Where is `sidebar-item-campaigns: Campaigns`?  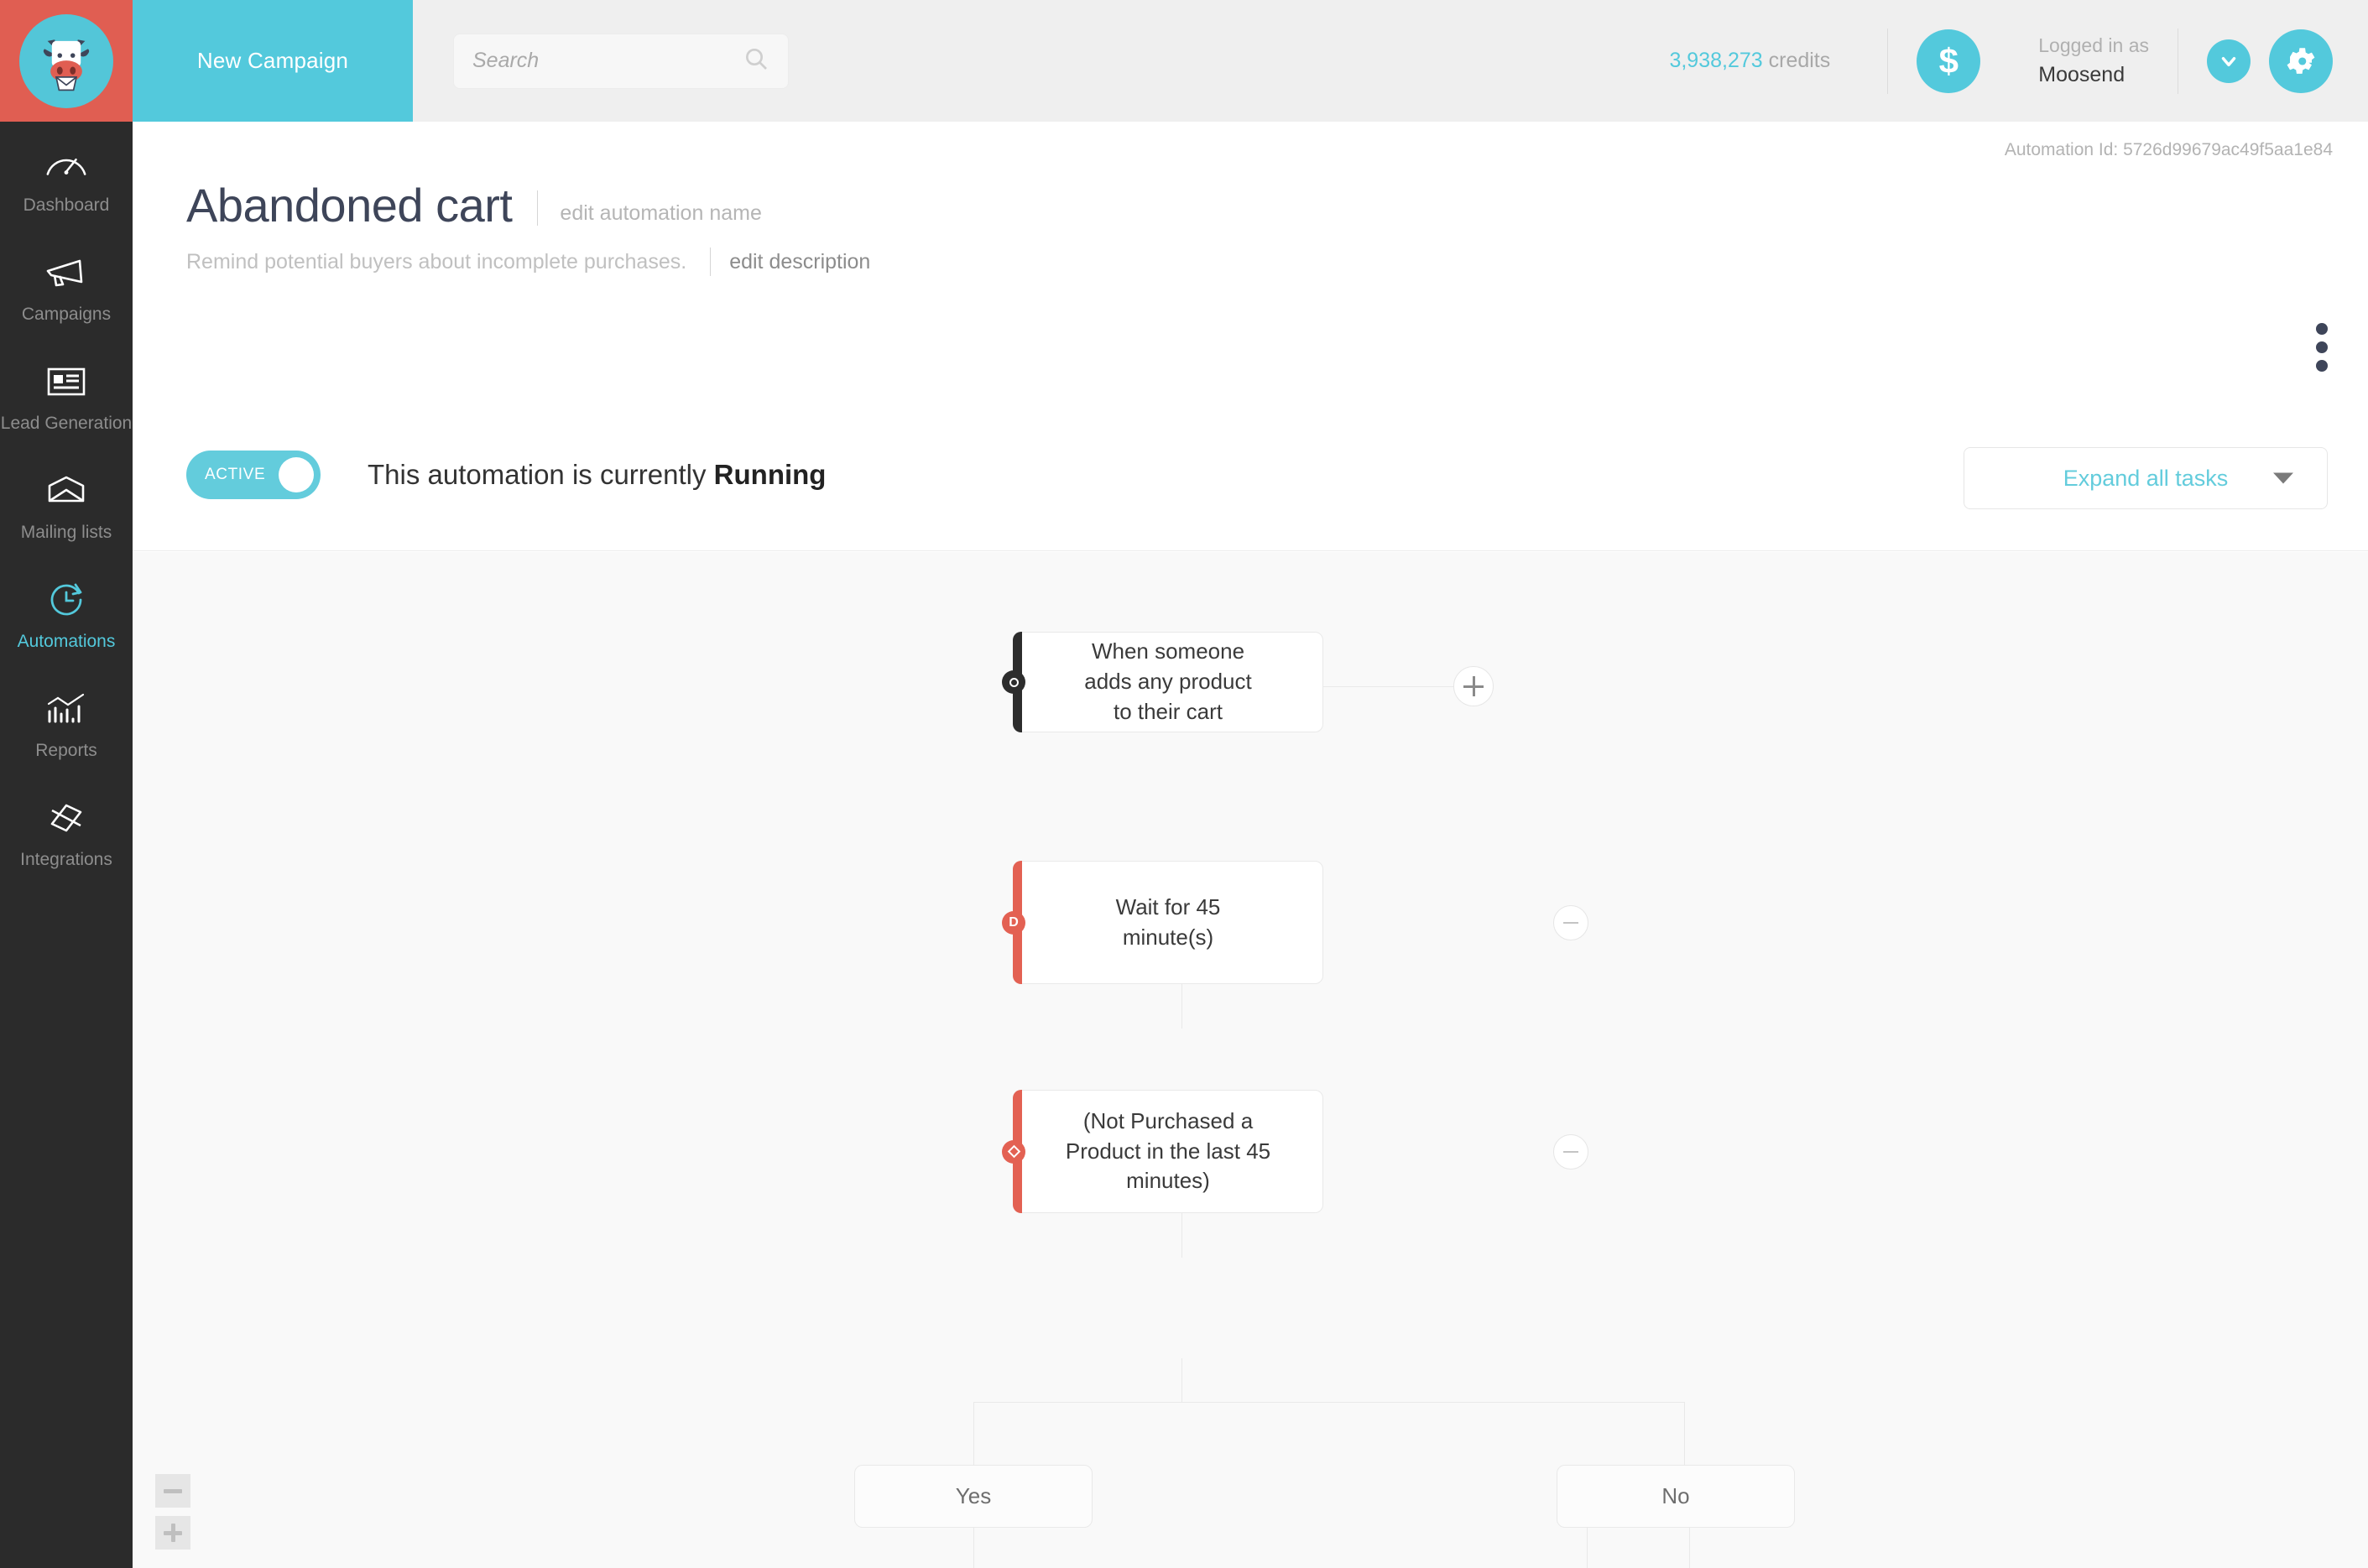 sidebar-item-campaigns: Campaigns is located at coordinates (66, 286).